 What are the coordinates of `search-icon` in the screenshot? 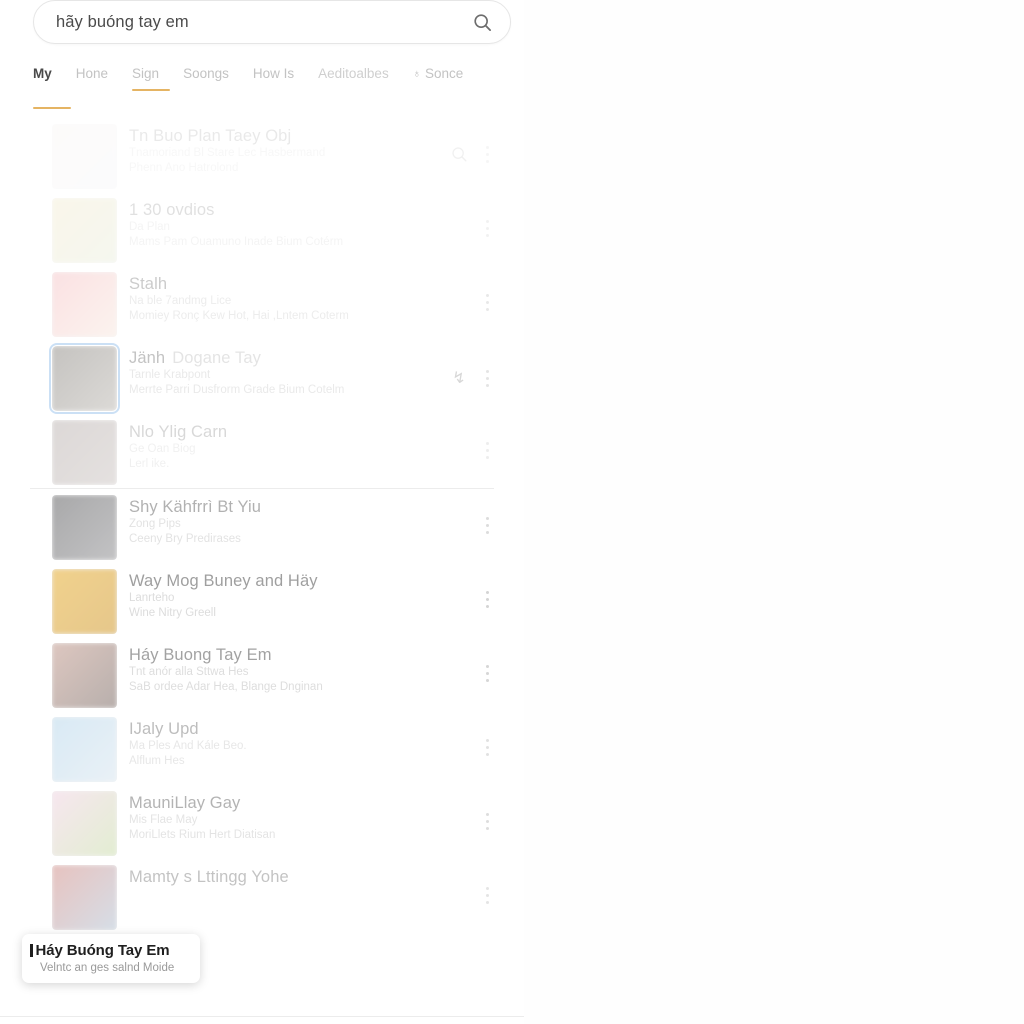 It's located at (482, 22).